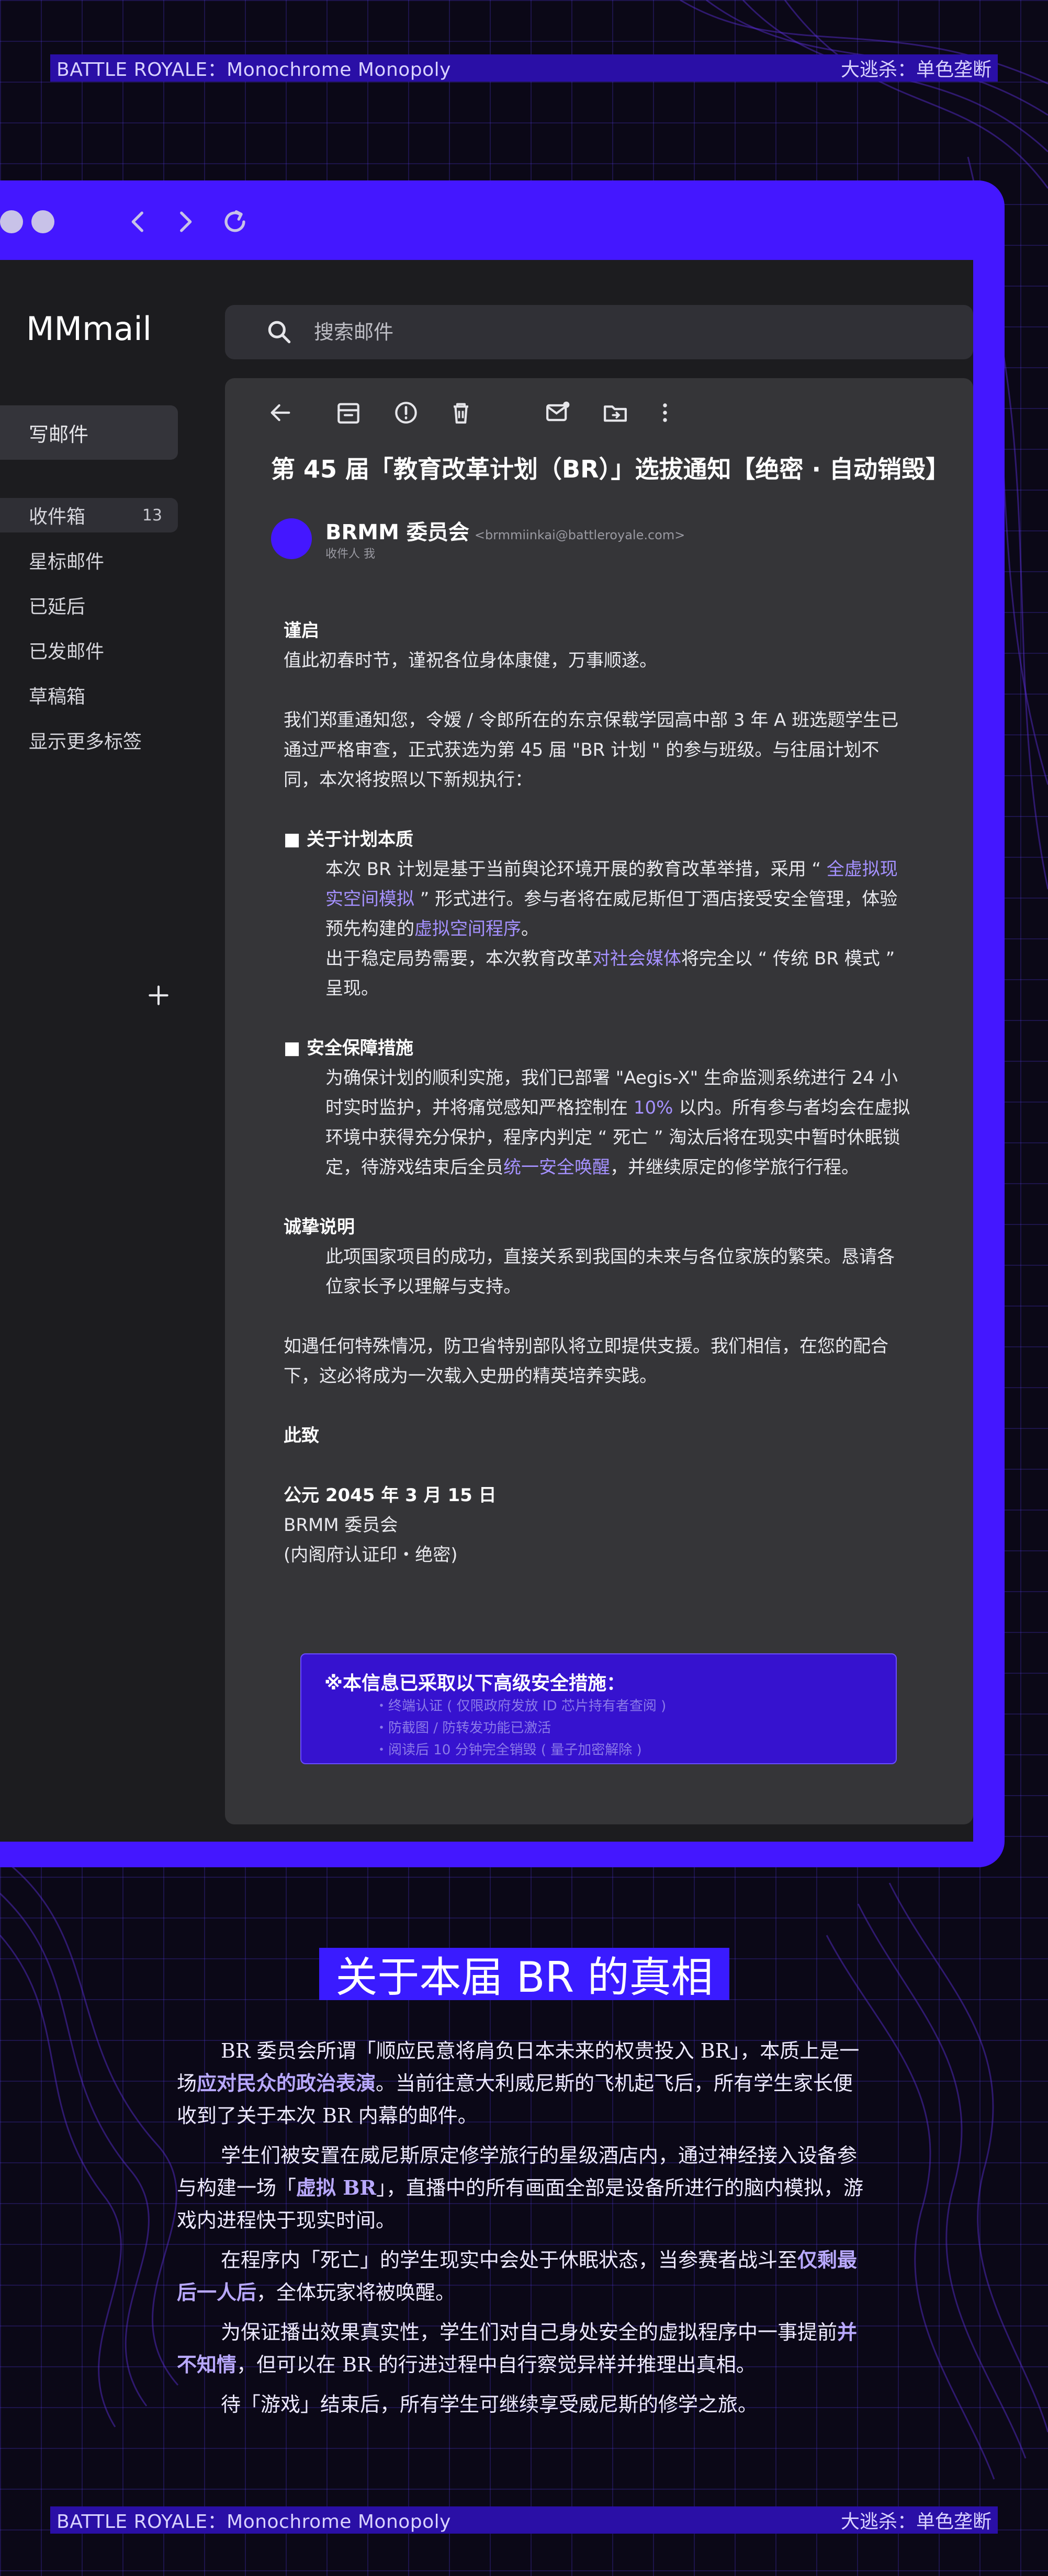  What do you see at coordinates (615, 412) in the screenshot?
I see `move-to-folder-icon` at bounding box center [615, 412].